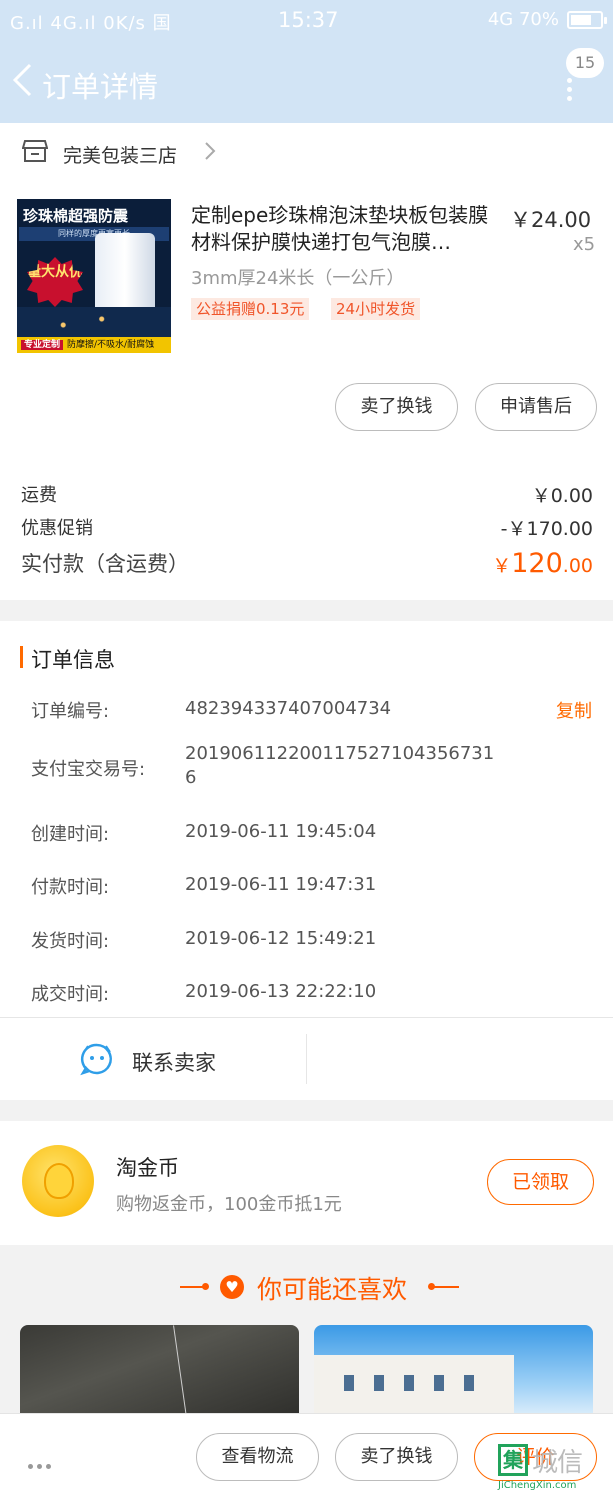 The height and width of the screenshot is (1500, 613). I want to click on recommend-item-necklace, so click(159, 1375).